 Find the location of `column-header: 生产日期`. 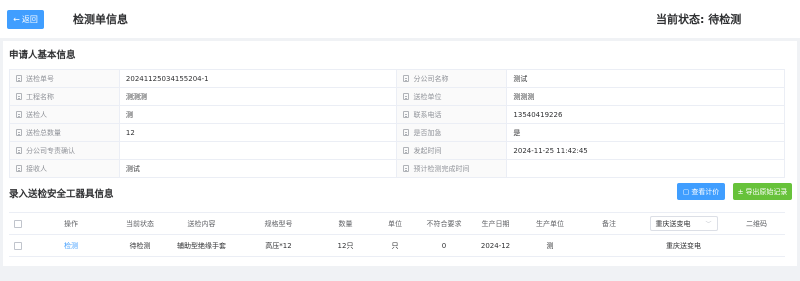

column-header: 生产日期 is located at coordinates (495, 223).